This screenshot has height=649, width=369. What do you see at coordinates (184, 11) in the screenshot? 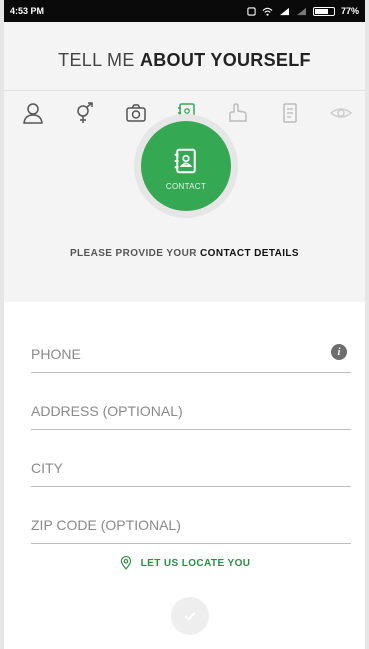
I see `status-bar: 4:53 PM 77%` at bounding box center [184, 11].